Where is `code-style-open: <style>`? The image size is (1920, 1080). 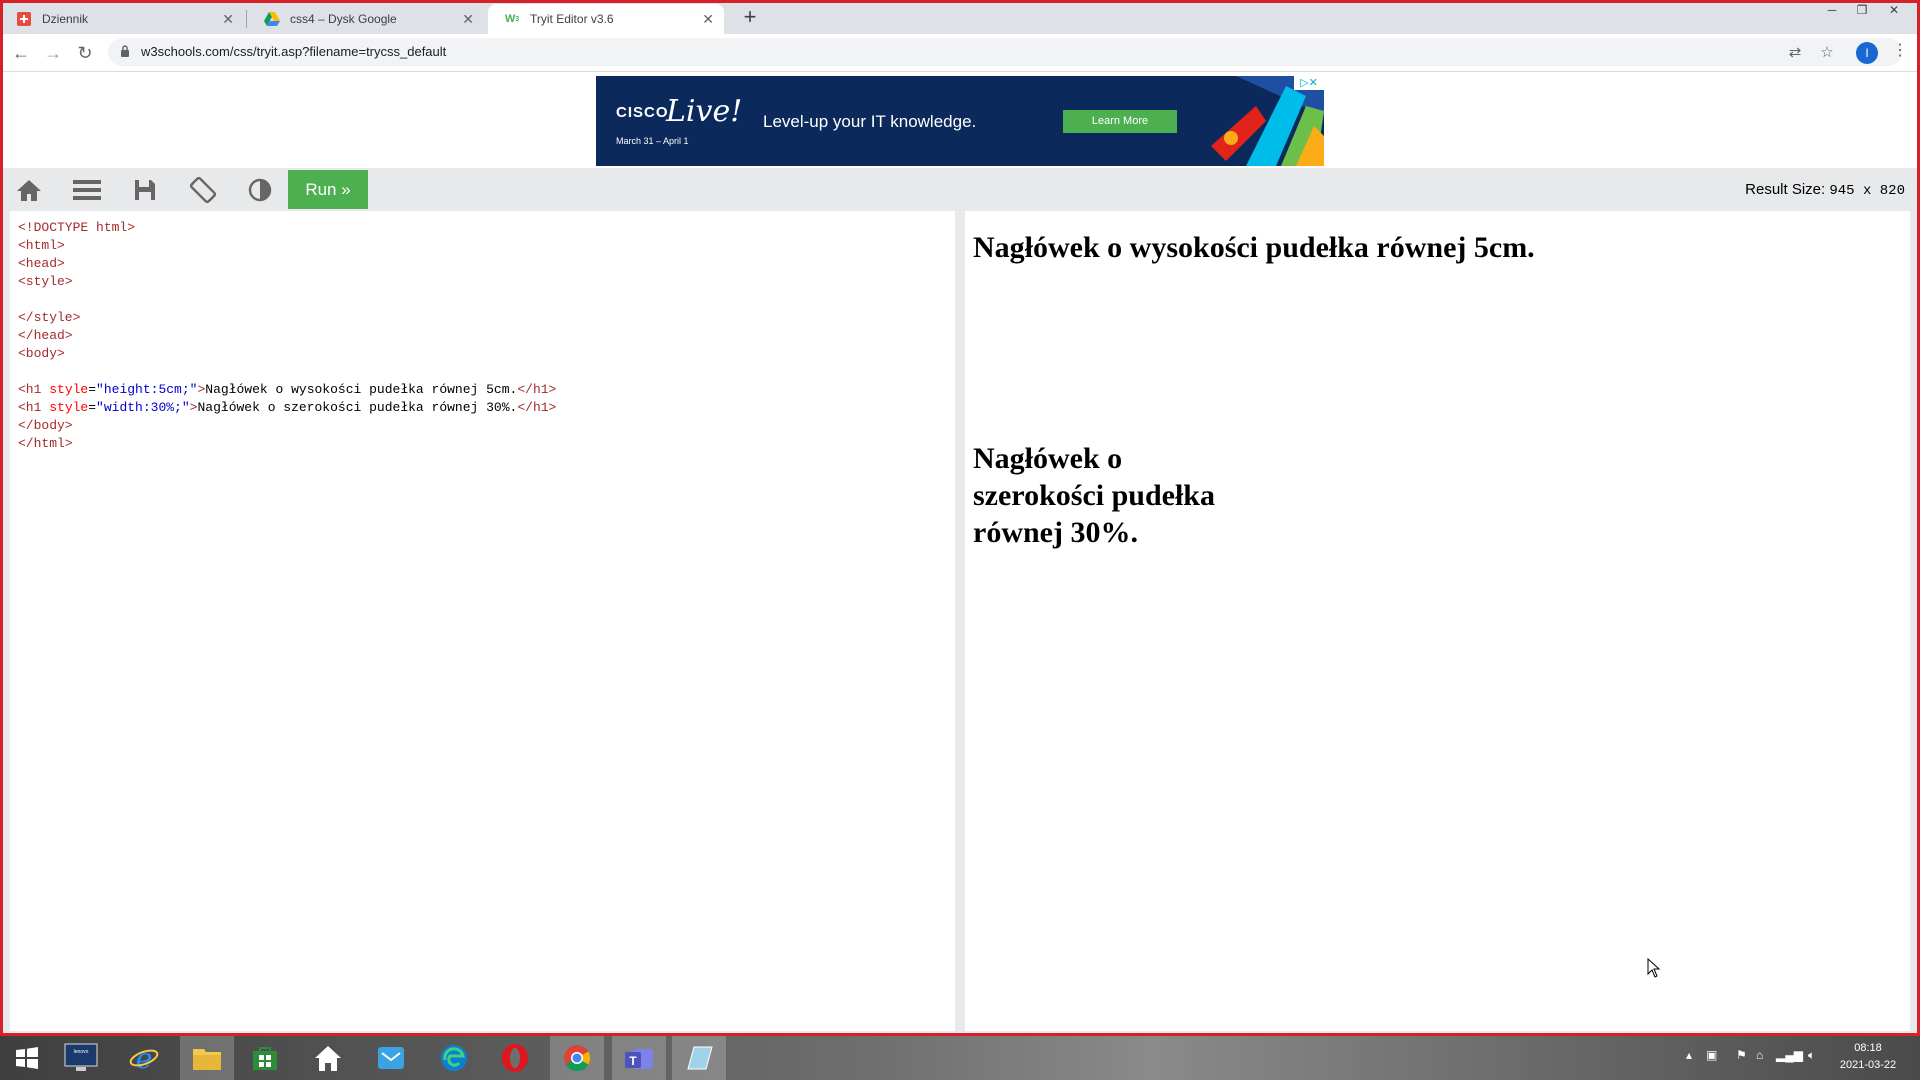 code-style-open: <style> is located at coordinates (45, 281).